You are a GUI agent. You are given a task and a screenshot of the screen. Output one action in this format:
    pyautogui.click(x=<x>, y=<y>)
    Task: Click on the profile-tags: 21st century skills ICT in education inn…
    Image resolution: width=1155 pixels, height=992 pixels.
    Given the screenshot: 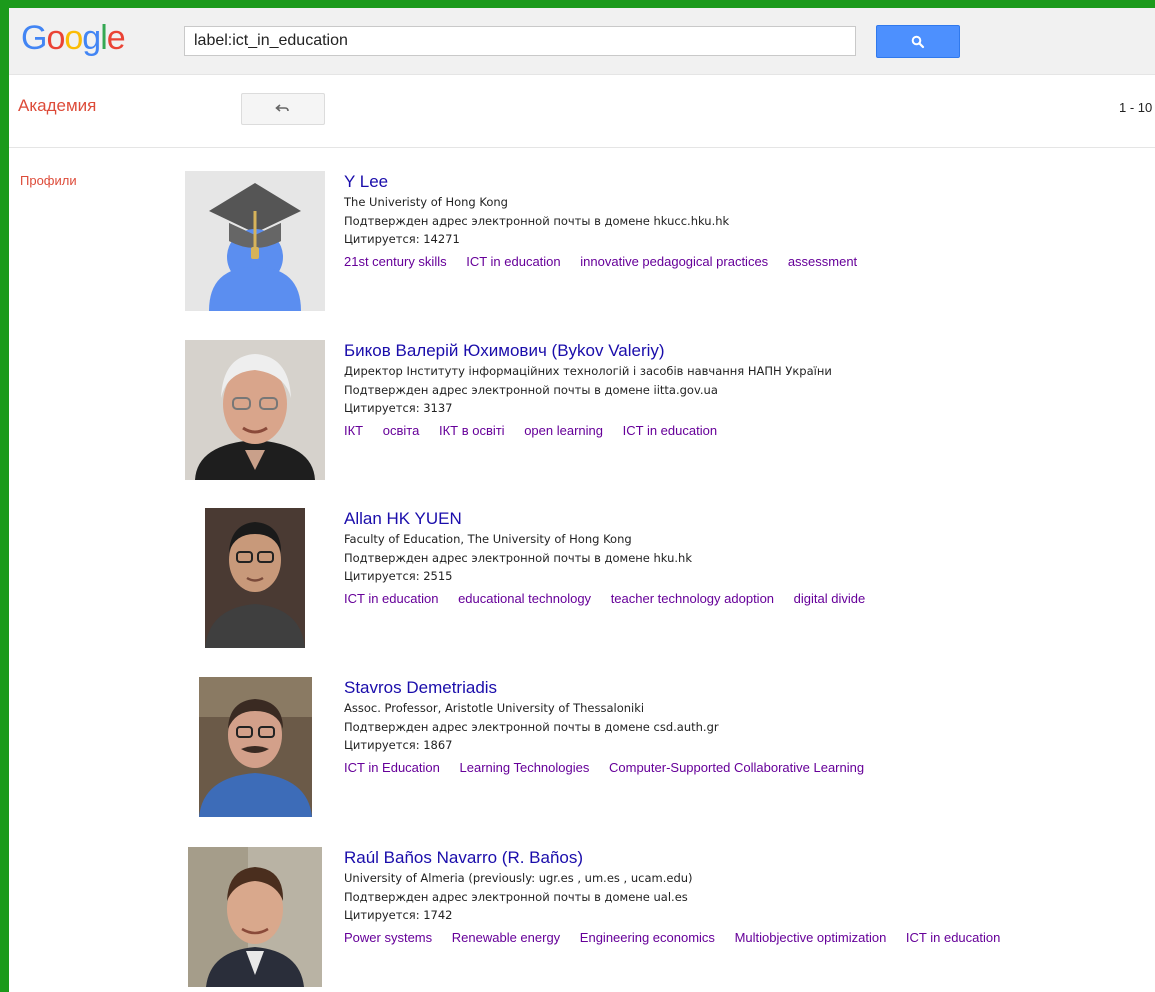 What is the action you would take?
    pyautogui.click(x=608, y=262)
    